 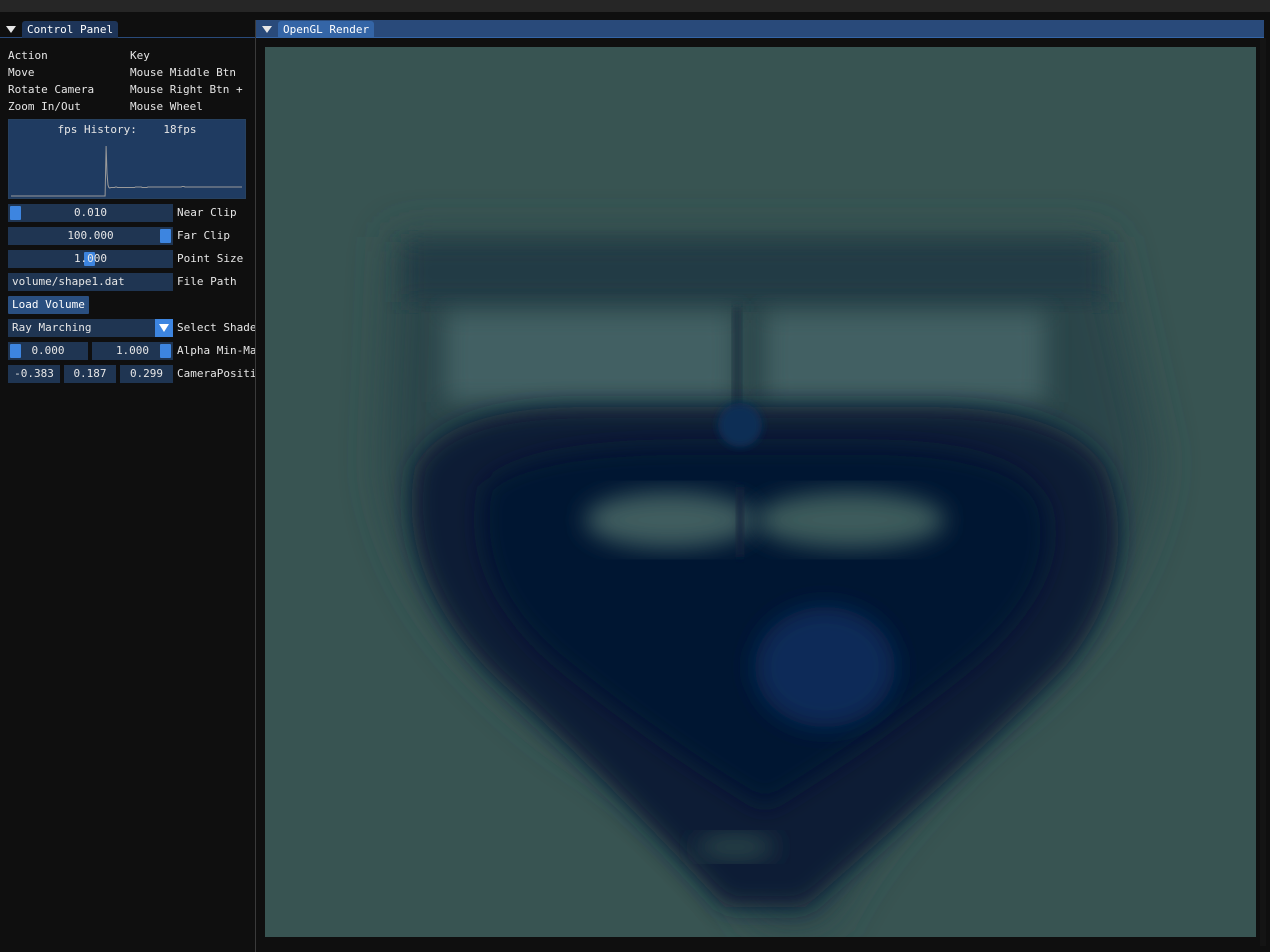 What do you see at coordinates (126, 171) in the screenshot?
I see `fps-history-line` at bounding box center [126, 171].